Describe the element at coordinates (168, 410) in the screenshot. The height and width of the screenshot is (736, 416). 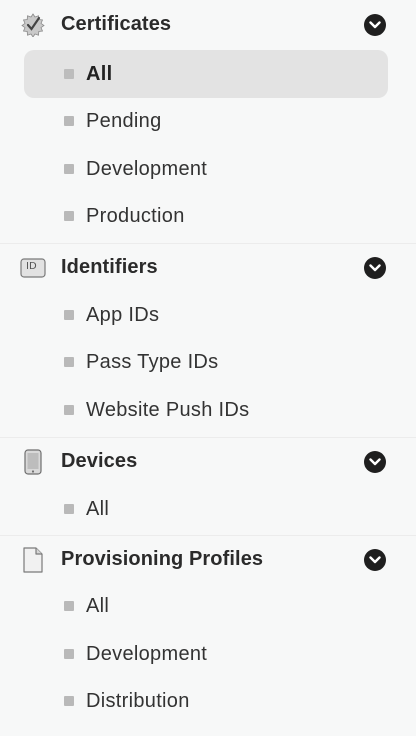
I see `sidebar-item-label: Website Push IDs` at that location.